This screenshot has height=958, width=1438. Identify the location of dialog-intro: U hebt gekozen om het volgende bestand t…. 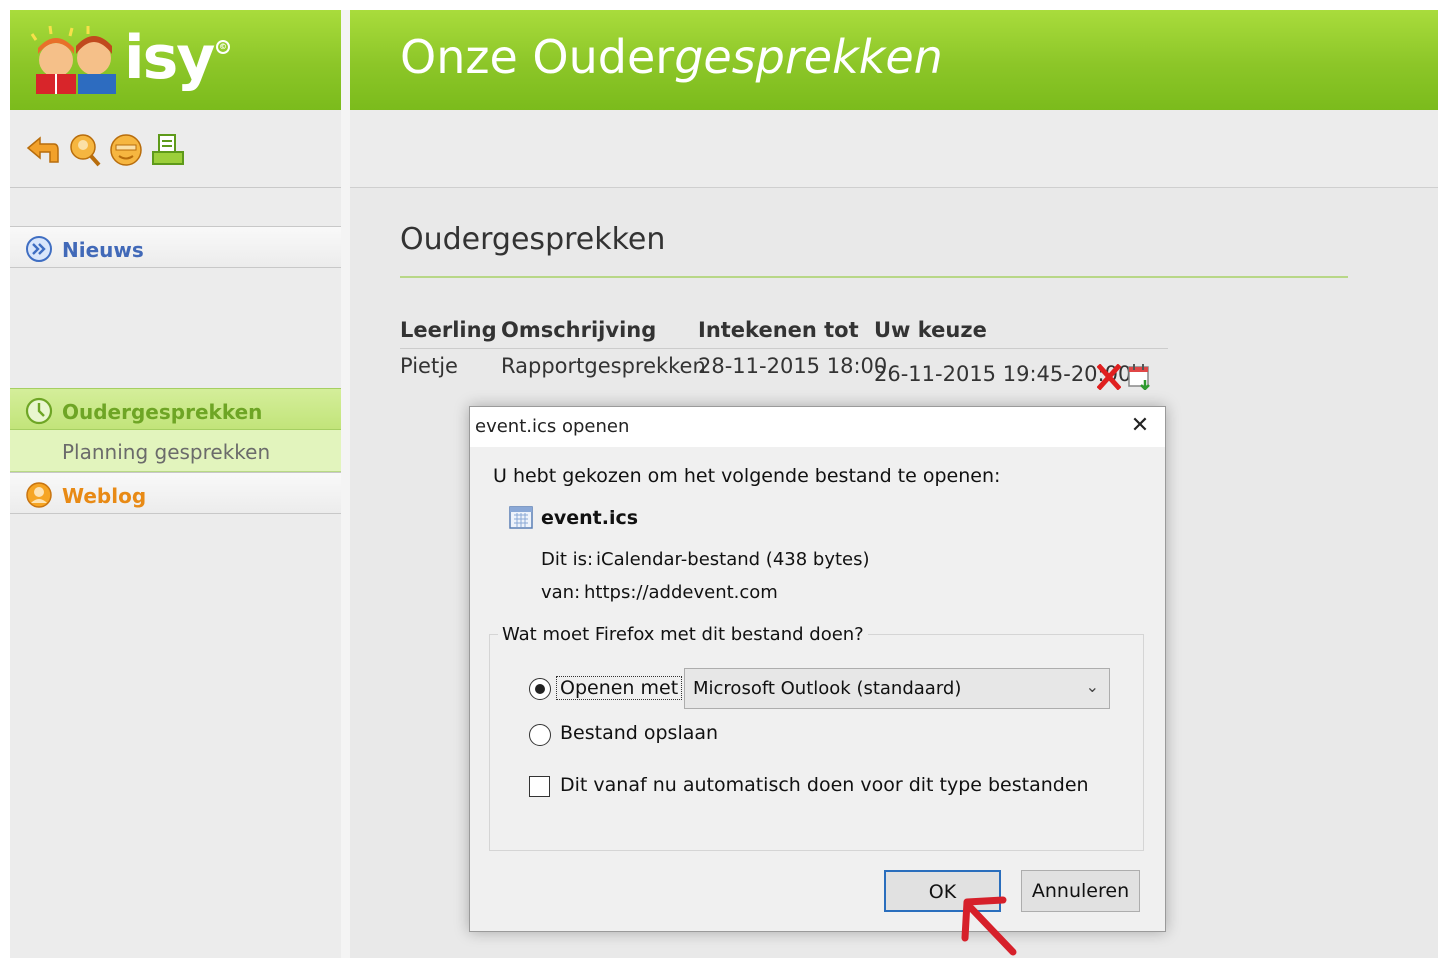
(747, 476).